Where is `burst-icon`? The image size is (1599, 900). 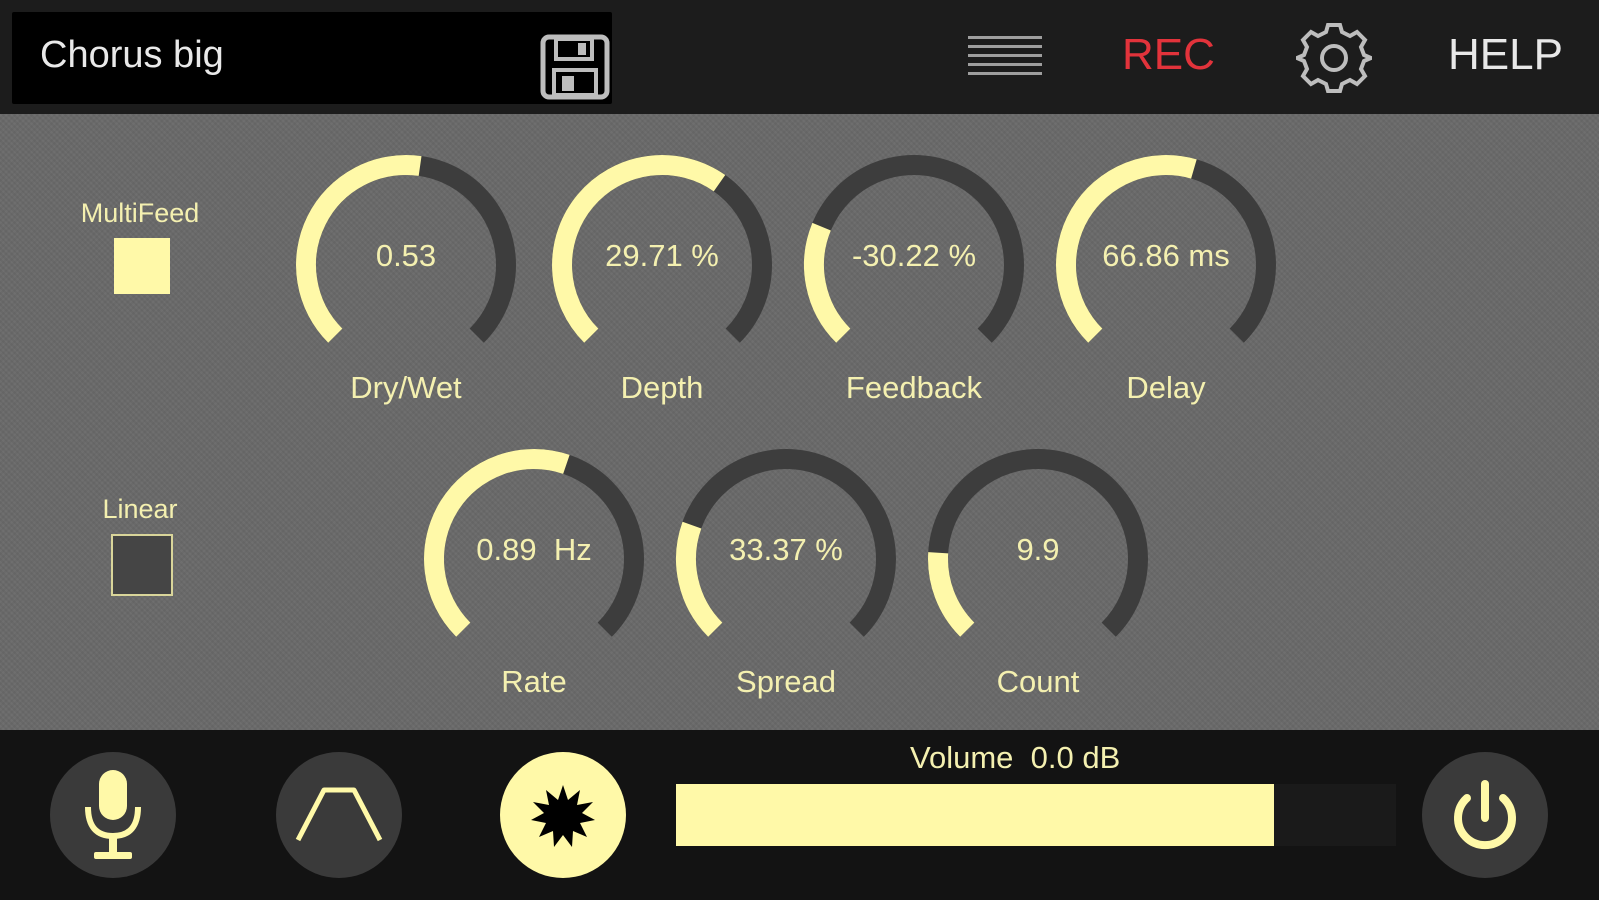 burst-icon is located at coordinates (563, 816).